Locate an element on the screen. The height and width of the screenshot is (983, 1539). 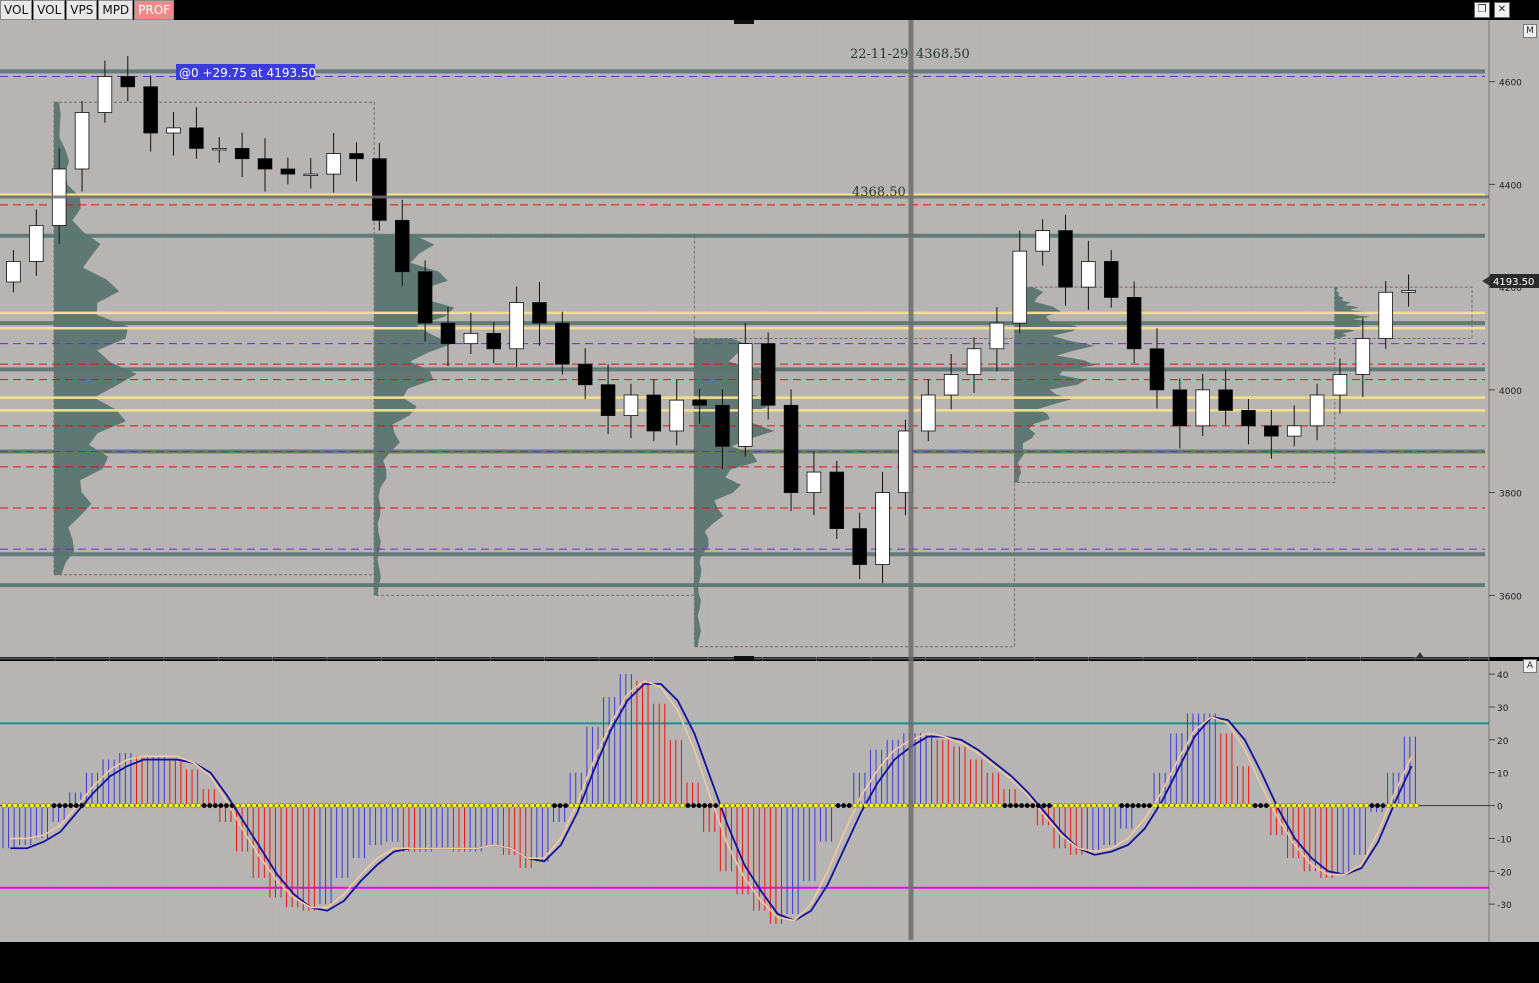
scroll-marker-mid is located at coordinates (744, 658).